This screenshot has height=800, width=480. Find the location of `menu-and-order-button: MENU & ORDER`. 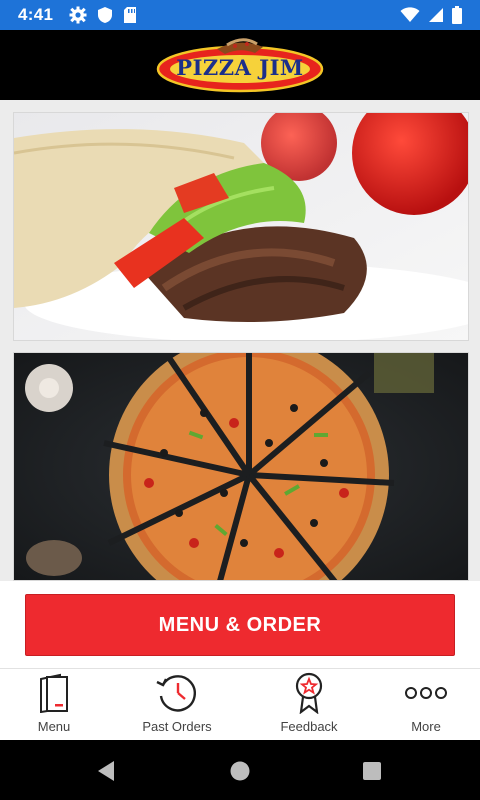

menu-and-order-button: MENU & ORDER is located at coordinates (240, 625).